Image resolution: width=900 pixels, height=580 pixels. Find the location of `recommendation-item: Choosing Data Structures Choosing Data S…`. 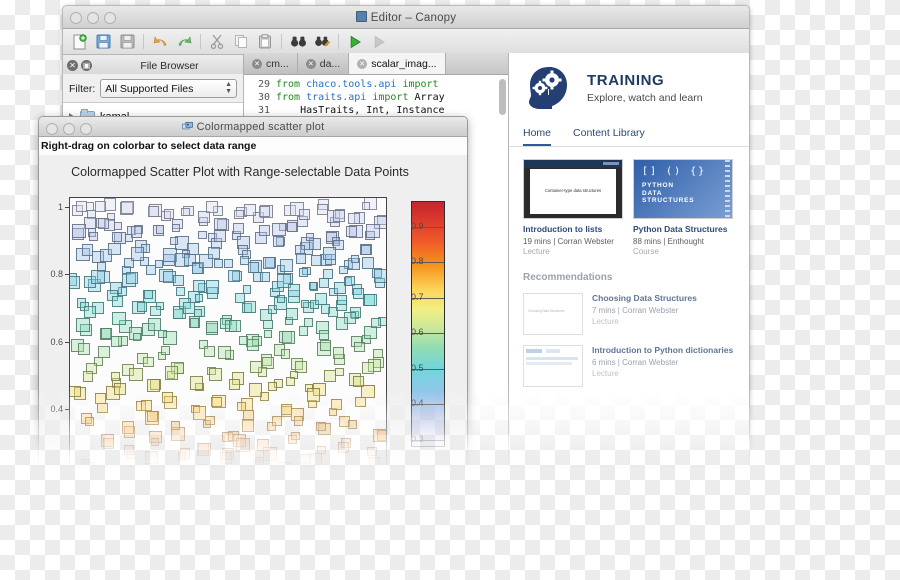

recommendation-item: Choosing Data Structures Choosing Data S… is located at coordinates (629, 314).